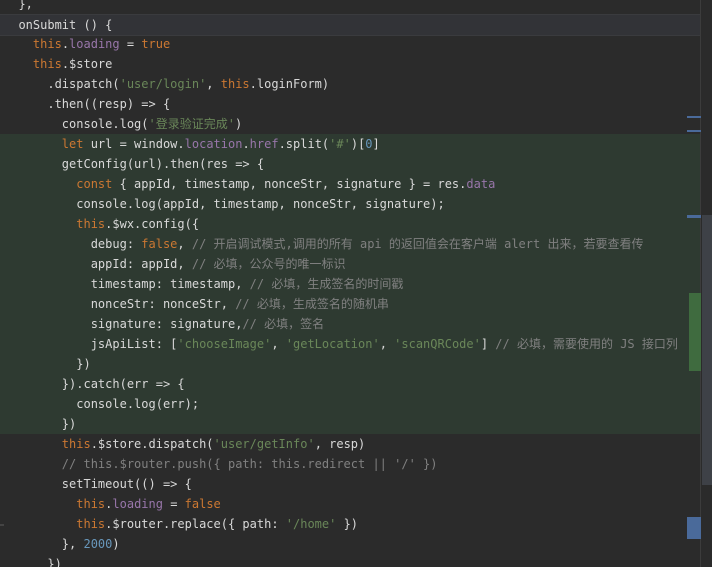 This screenshot has width=712, height=567. I want to click on code-line: this.loading = false, so click(350, 504).